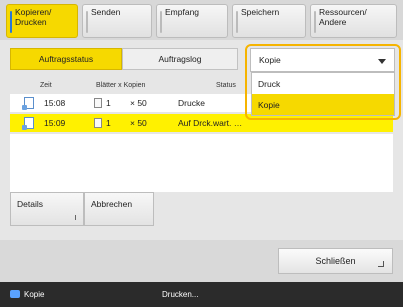 The image size is (403, 307). Describe the element at coordinates (31, 22) in the screenshot. I see `tab-label-line2: Drucken` at that location.